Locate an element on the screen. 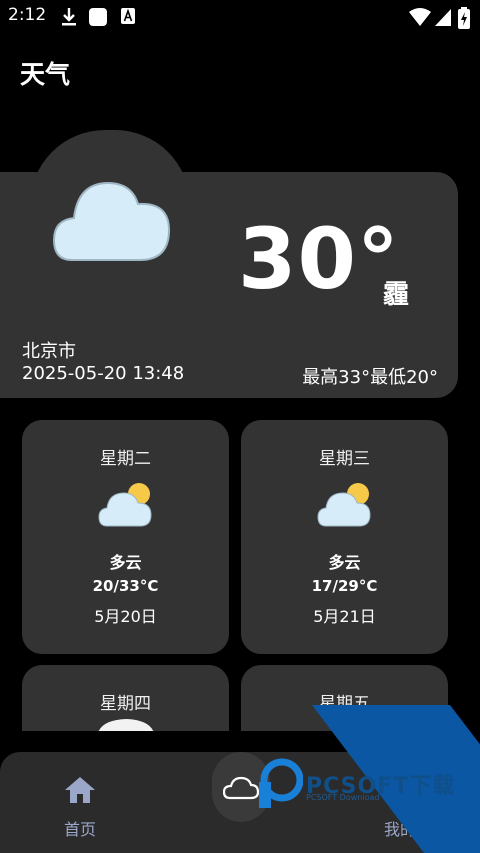 The height and width of the screenshot is (853, 480). forecast-card: 星期四 is located at coordinates (125, 698).